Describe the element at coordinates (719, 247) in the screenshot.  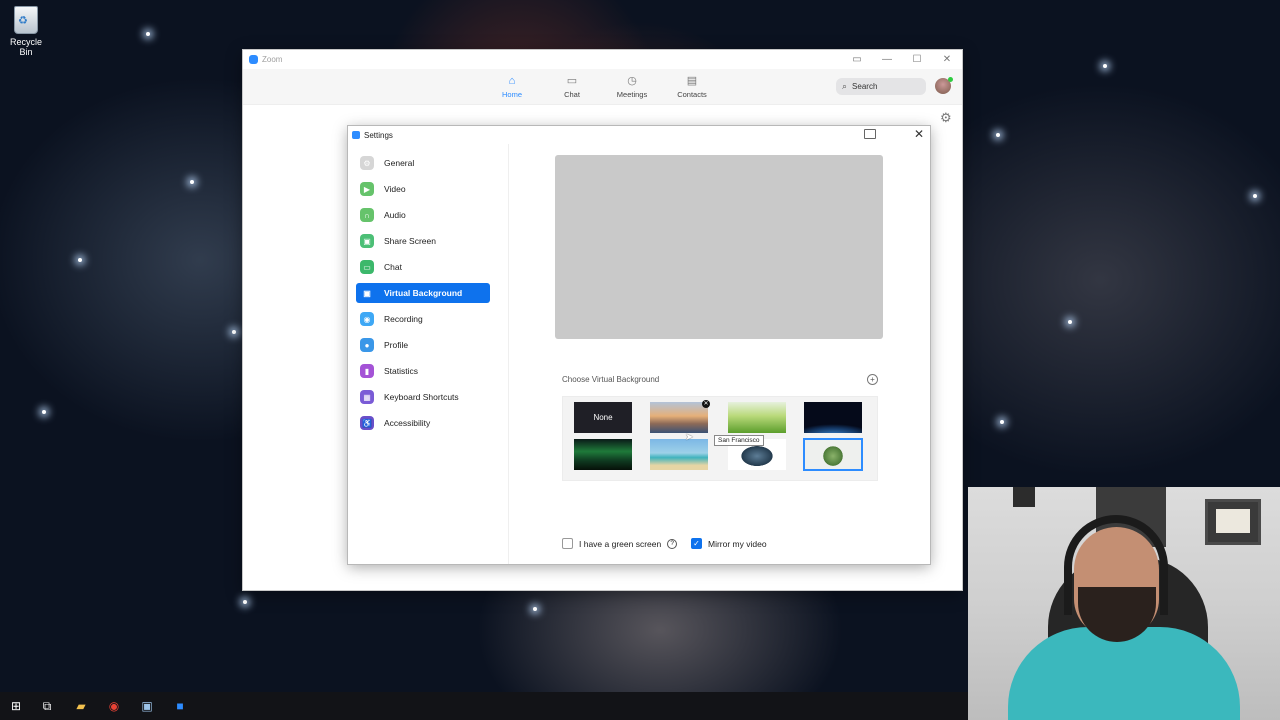
I see `video-preview` at that location.